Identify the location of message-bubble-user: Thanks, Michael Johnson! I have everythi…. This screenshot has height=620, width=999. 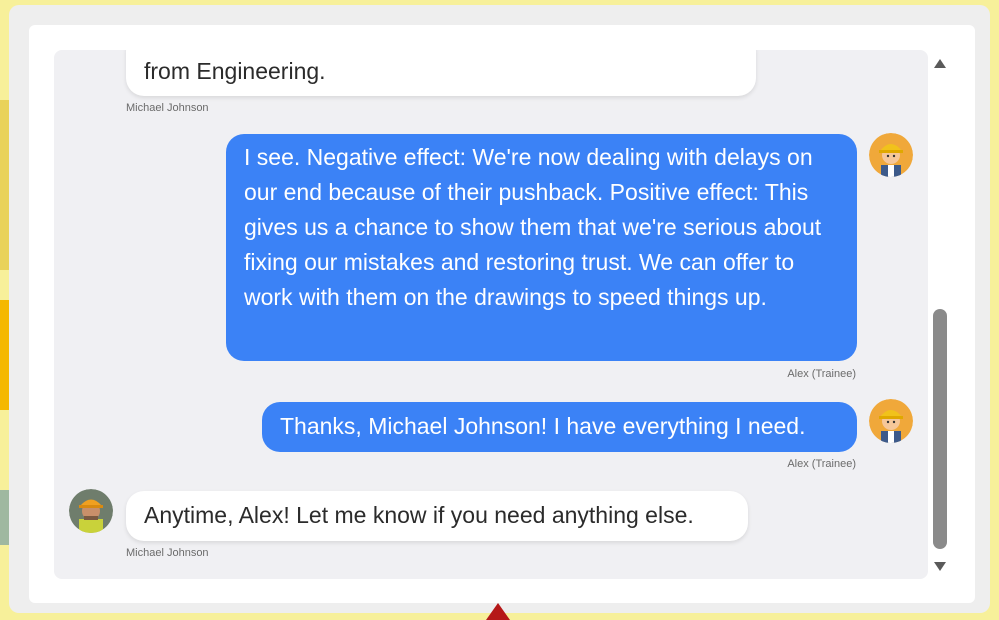
(559, 427).